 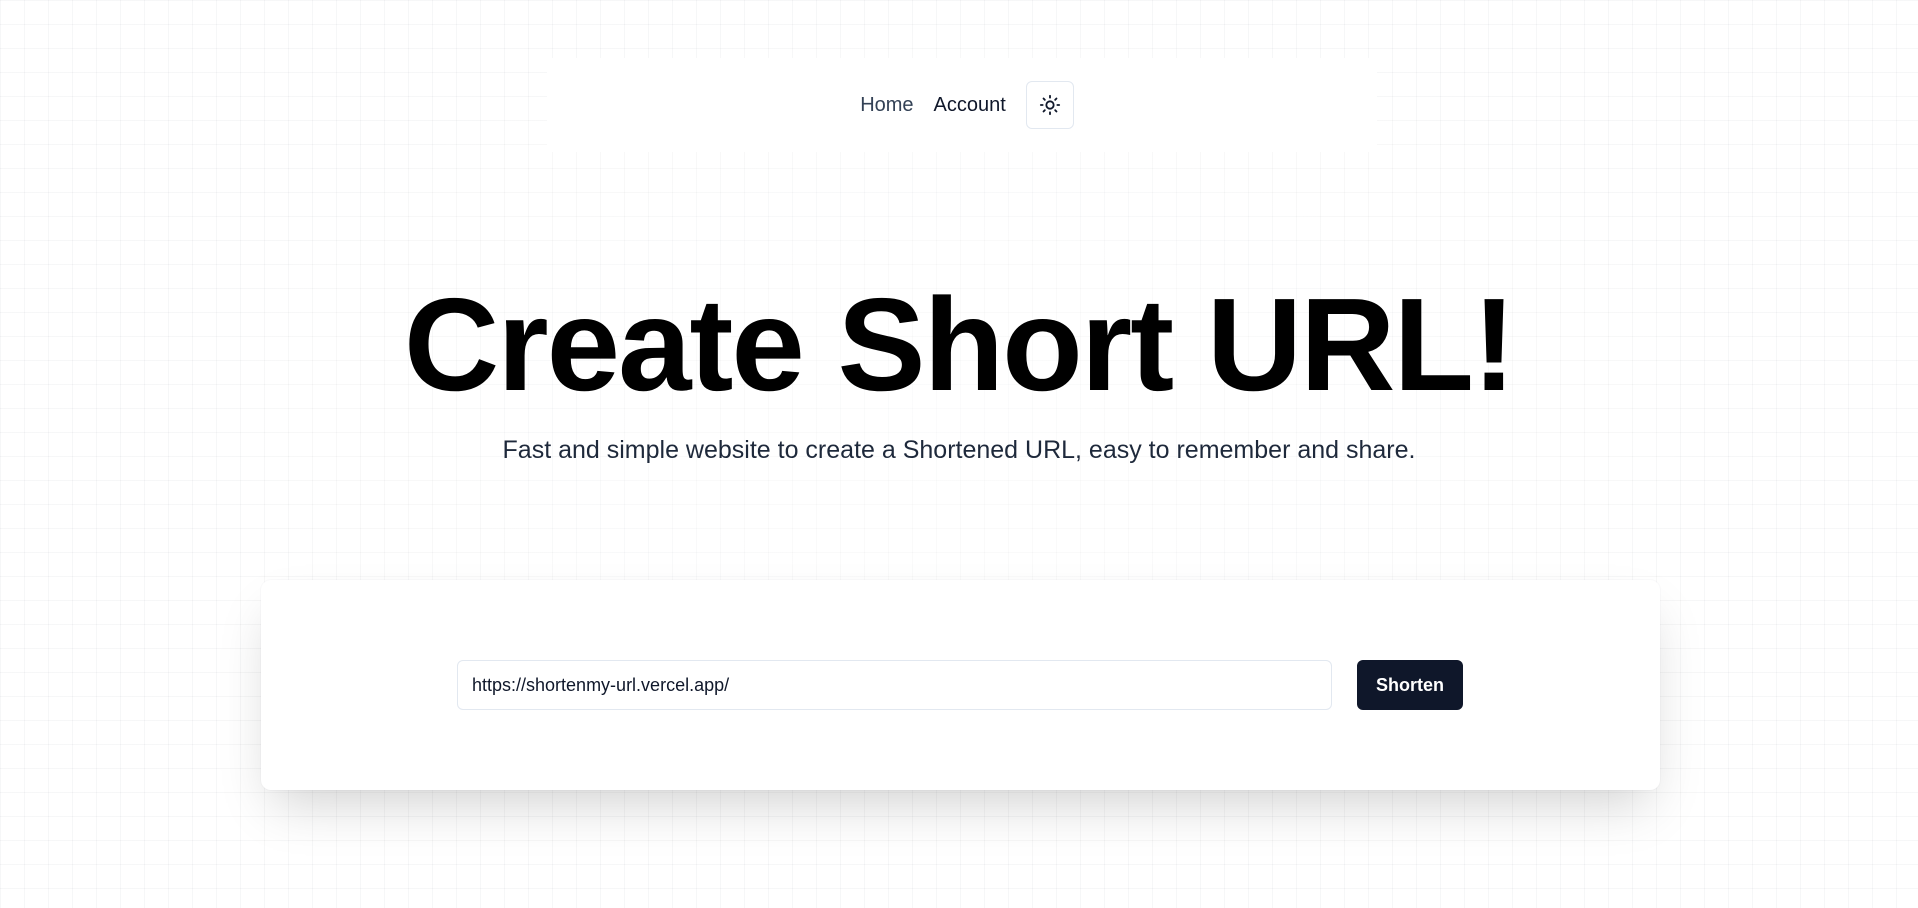 I want to click on nav-home-link: Home, so click(x=886, y=105).